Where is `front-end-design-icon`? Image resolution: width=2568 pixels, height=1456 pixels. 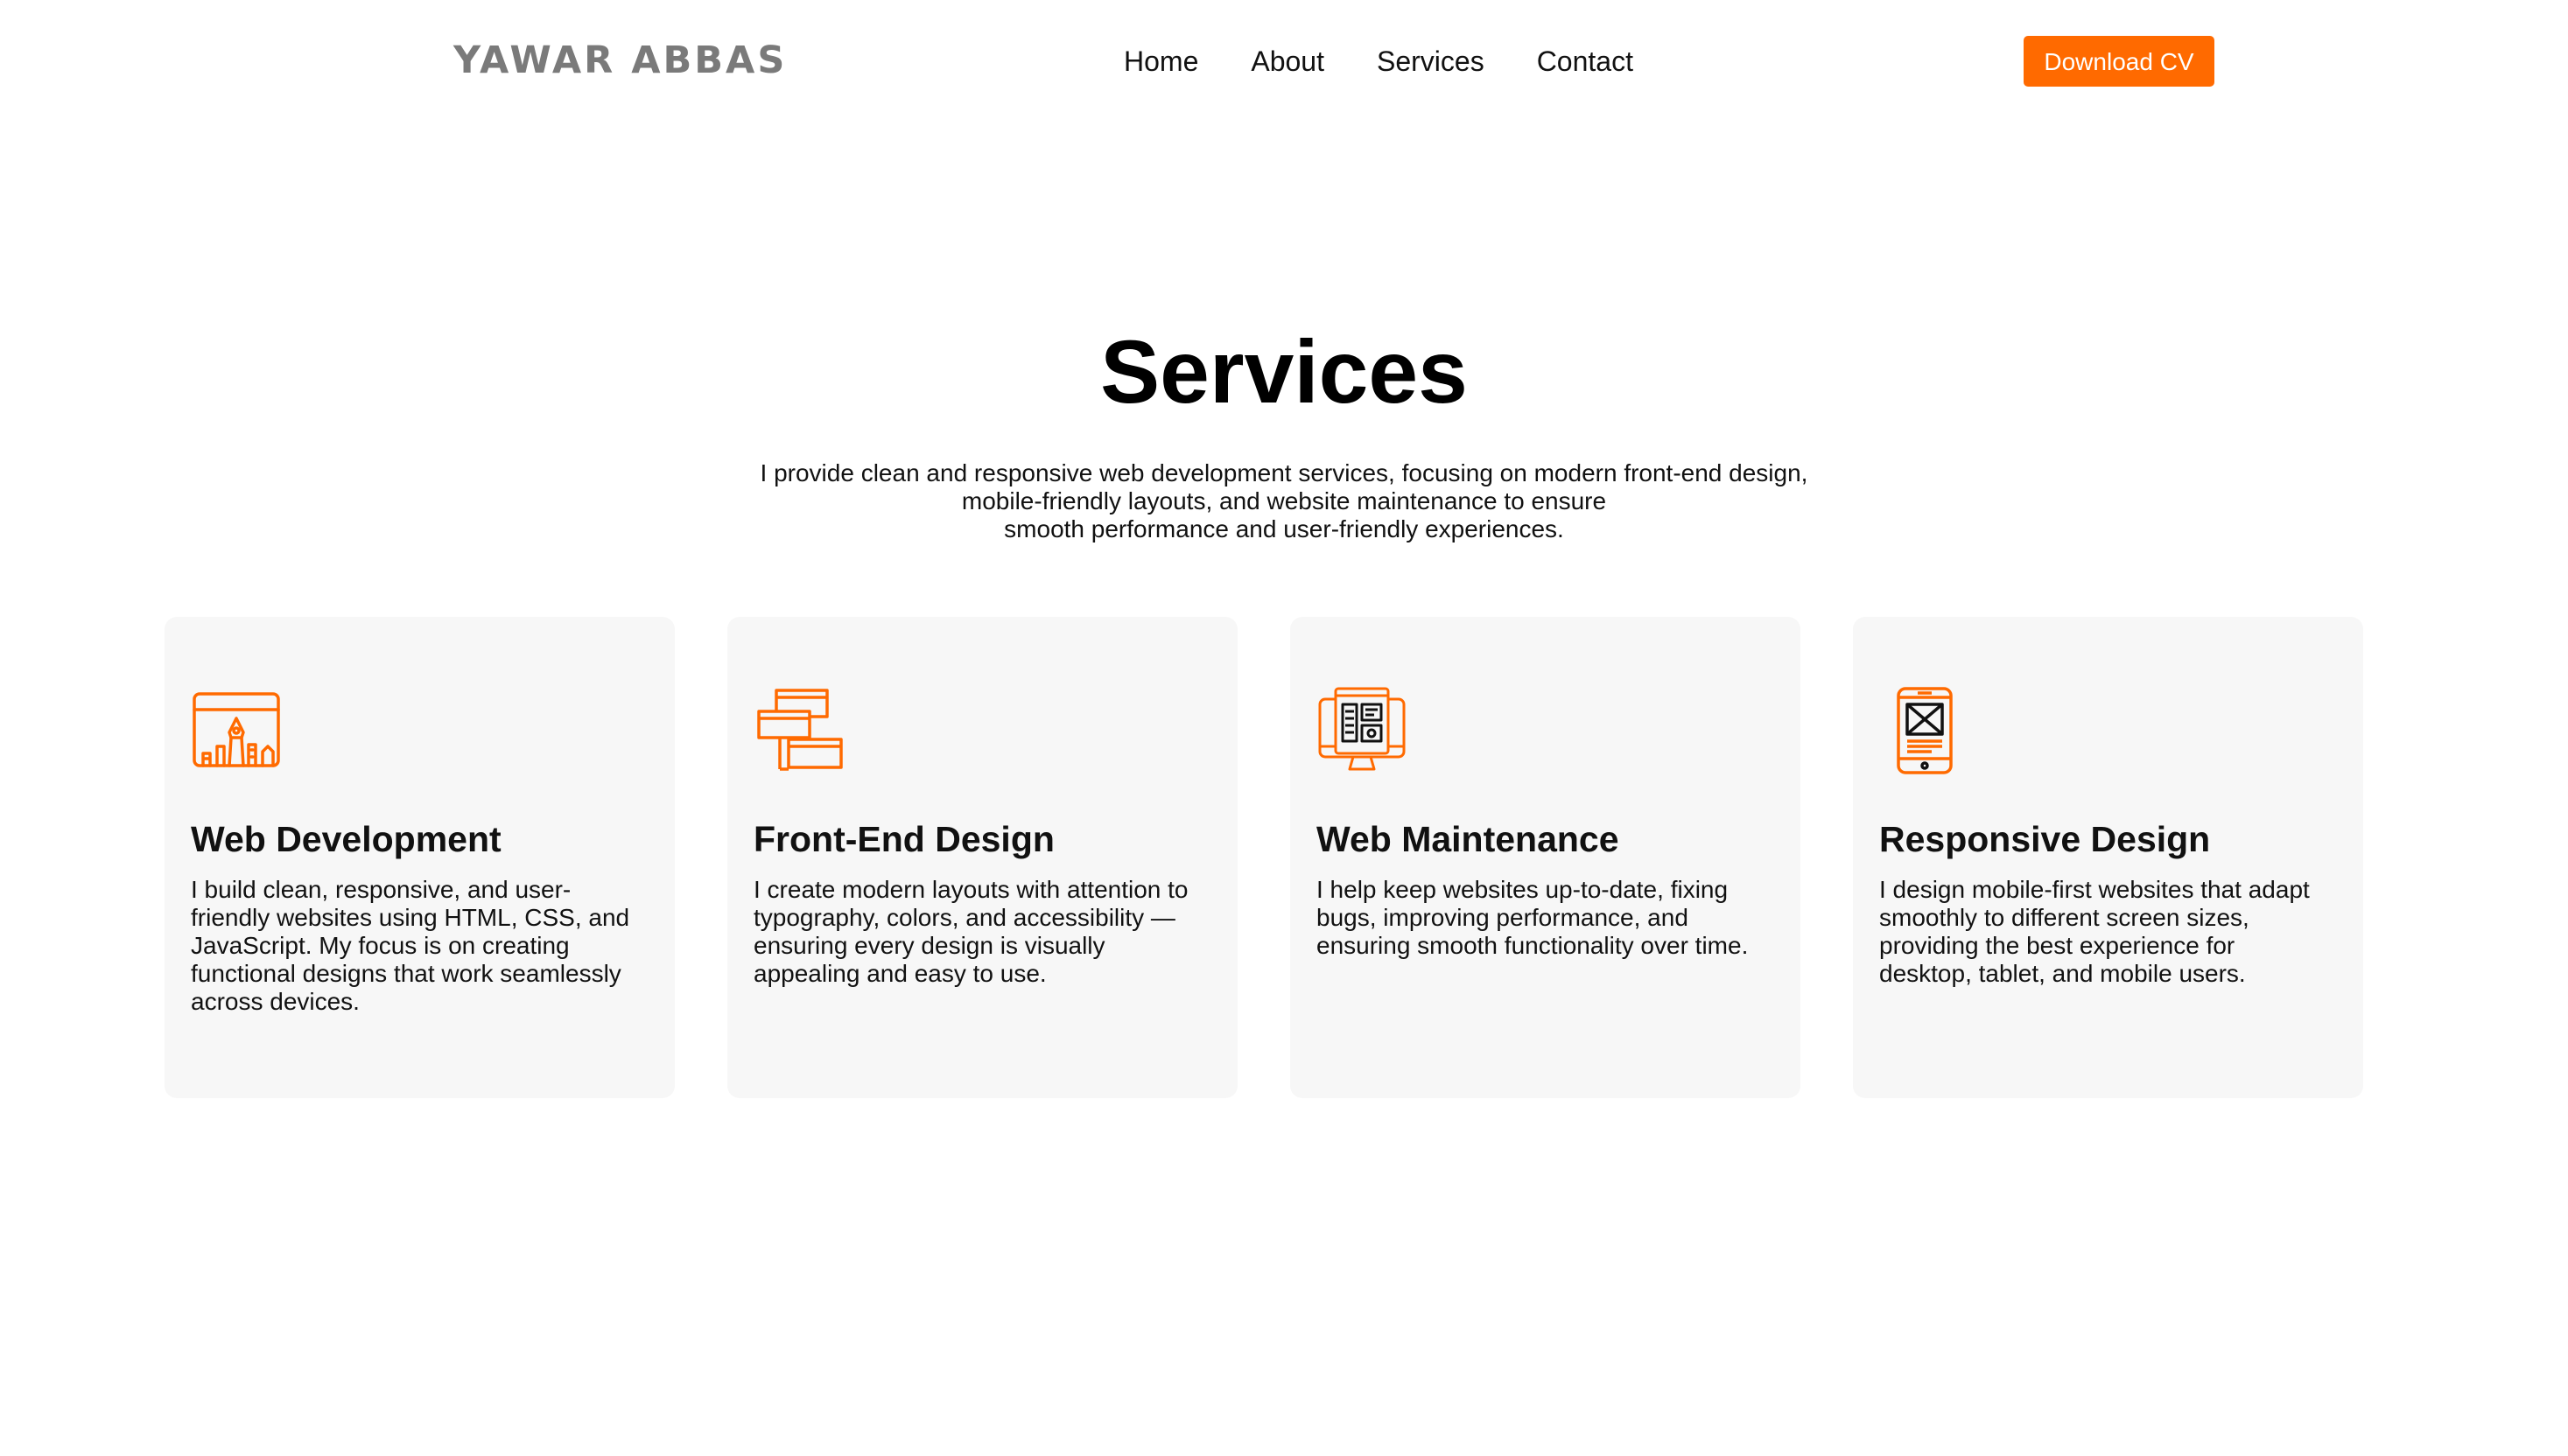
front-end-design-icon is located at coordinates (800, 730).